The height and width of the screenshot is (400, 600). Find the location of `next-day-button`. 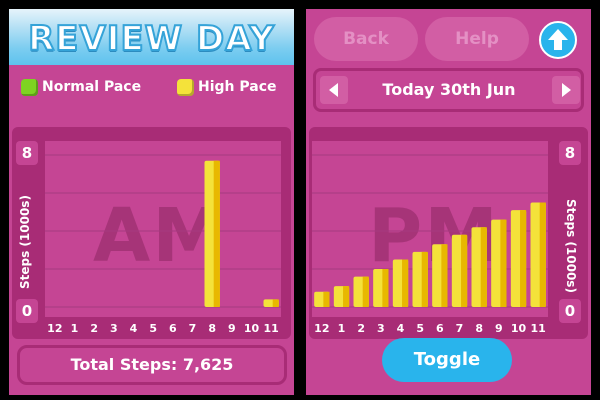

next-day-button is located at coordinates (566, 90).